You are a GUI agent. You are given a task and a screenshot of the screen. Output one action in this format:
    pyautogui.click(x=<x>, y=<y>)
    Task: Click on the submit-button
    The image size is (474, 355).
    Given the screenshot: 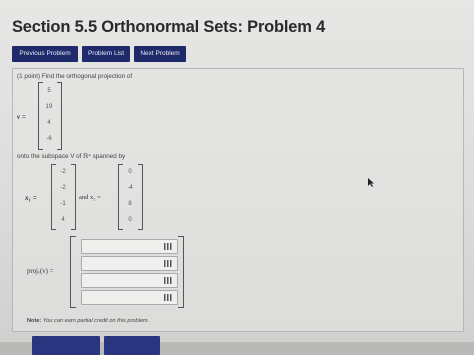 What is the action you would take?
    pyautogui.click(x=66, y=345)
    